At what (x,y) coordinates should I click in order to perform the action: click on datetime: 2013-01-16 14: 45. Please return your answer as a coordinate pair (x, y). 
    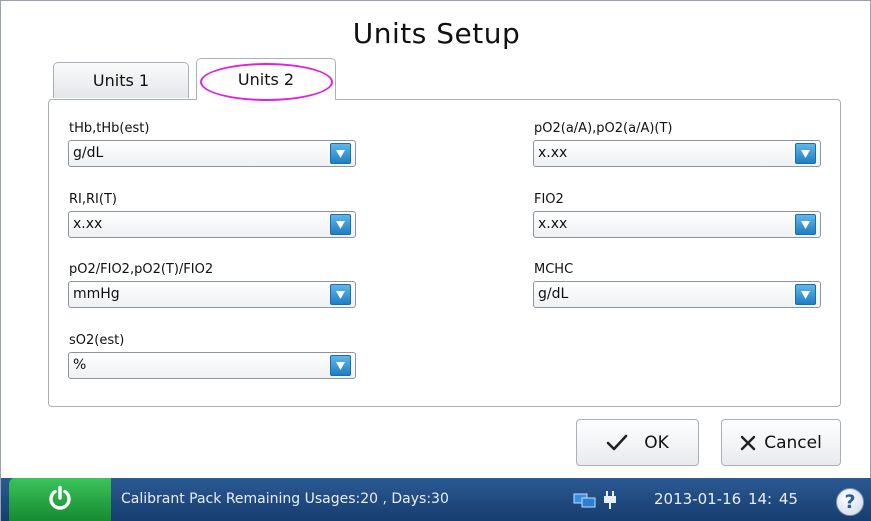
    Looking at the image, I should click on (726, 499).